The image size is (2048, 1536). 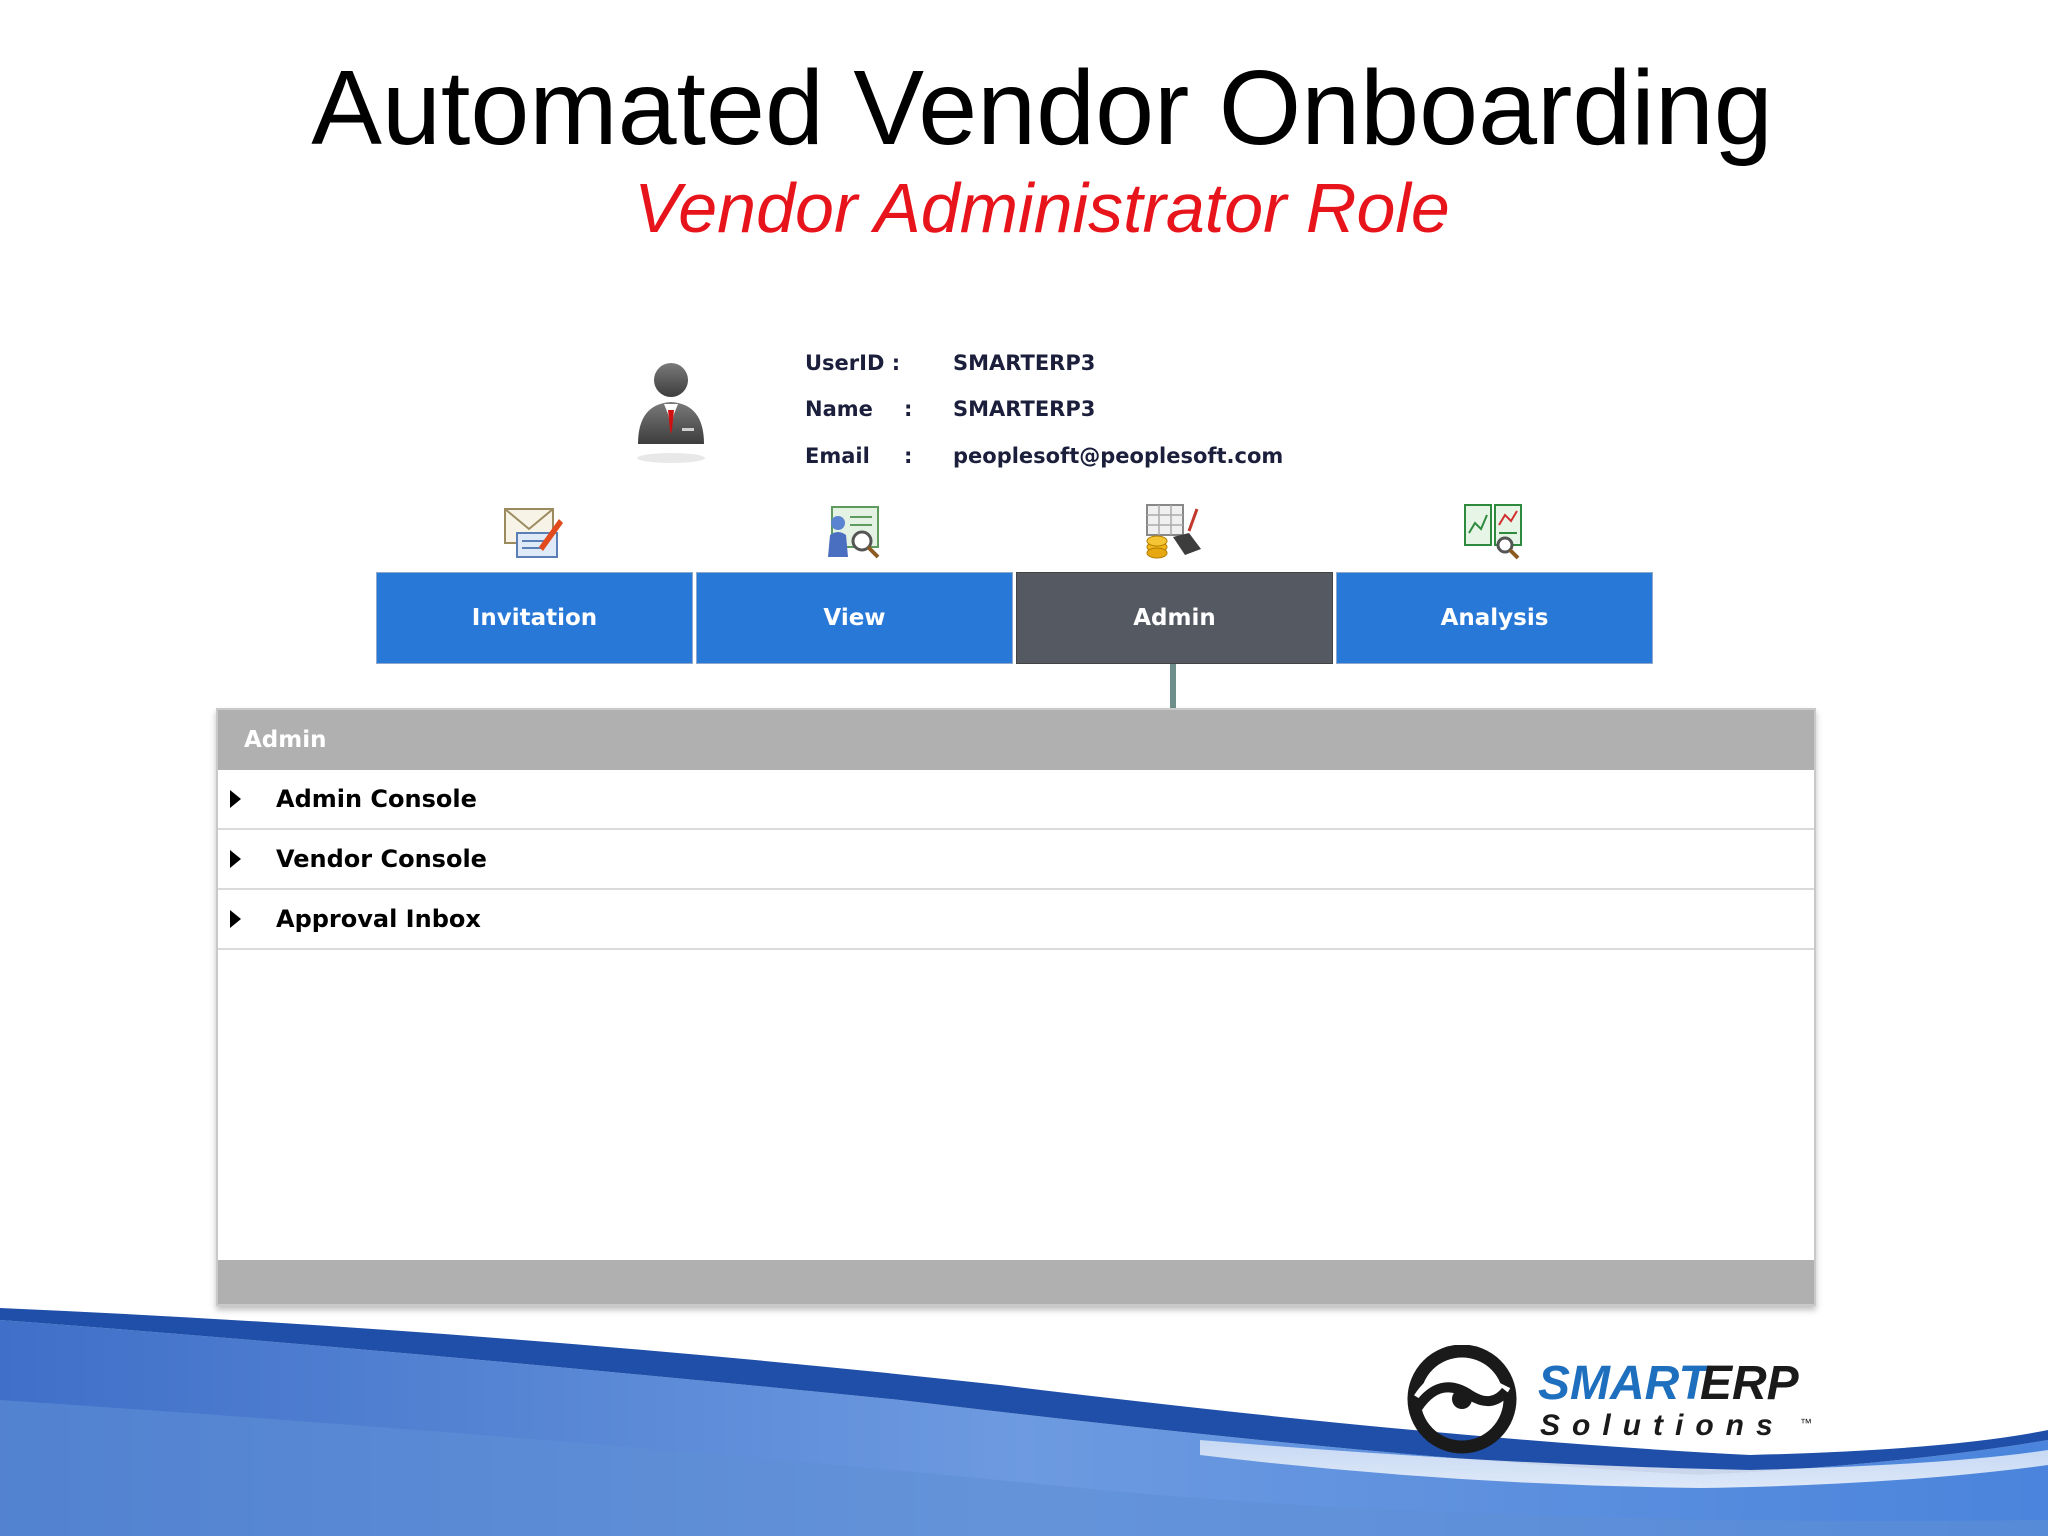 I want to click on name-label: Name, so click(x=839, y=409).